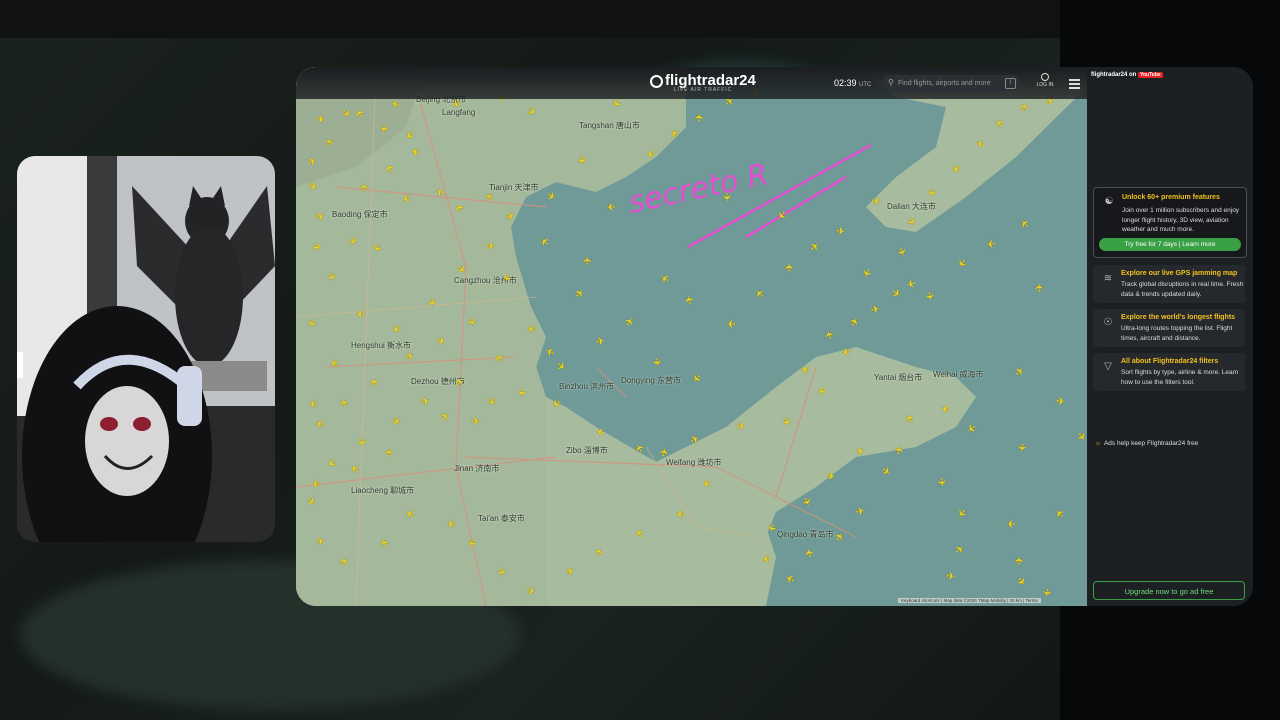  Describe the element at coordinates (360, 214) in the screenshot. I see `city-label: Baoding 保定市` at that location.